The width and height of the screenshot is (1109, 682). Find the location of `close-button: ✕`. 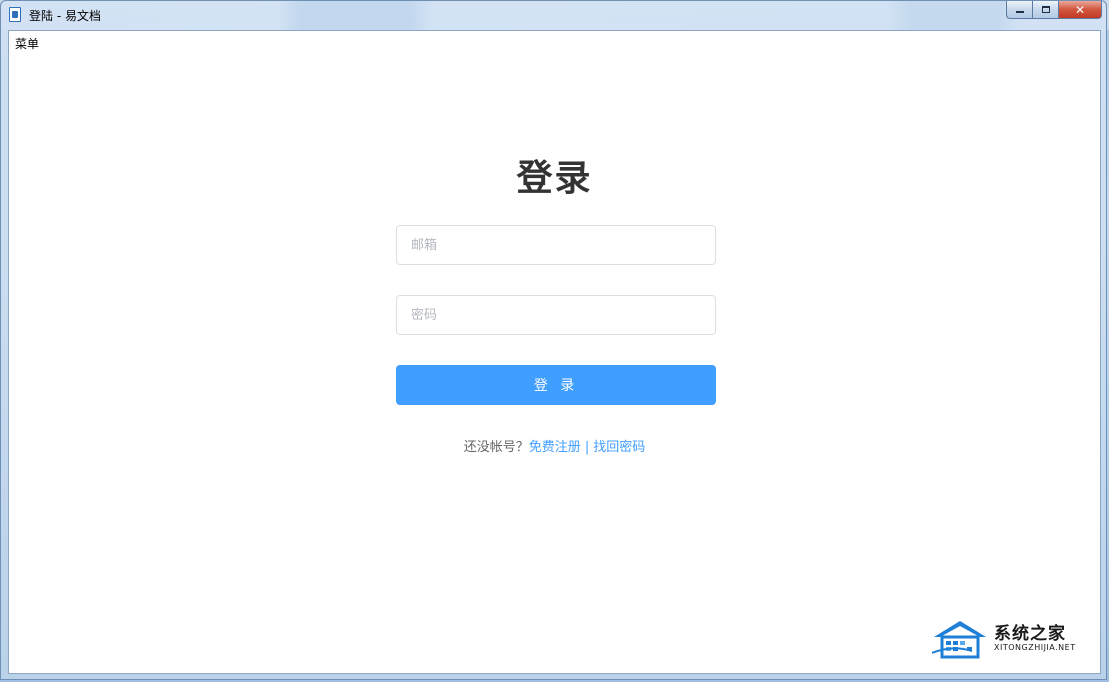

close-button: ✕ is located at coordinates (1080, 10).